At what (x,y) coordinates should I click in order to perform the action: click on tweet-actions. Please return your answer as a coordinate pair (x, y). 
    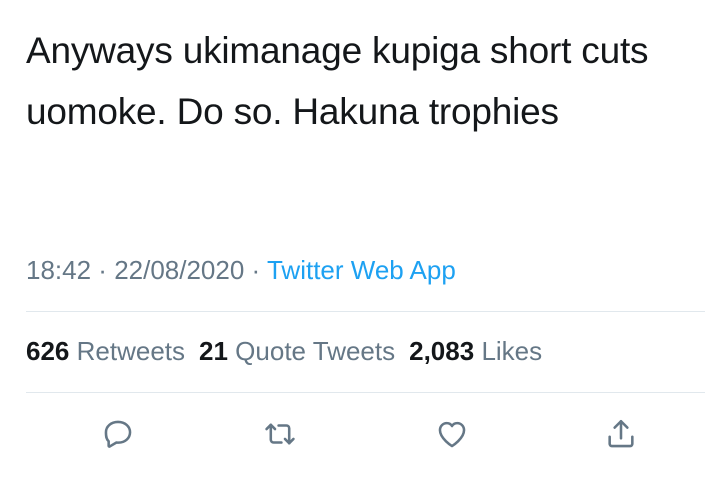
    Looking at the image, I should click on (352, 434).